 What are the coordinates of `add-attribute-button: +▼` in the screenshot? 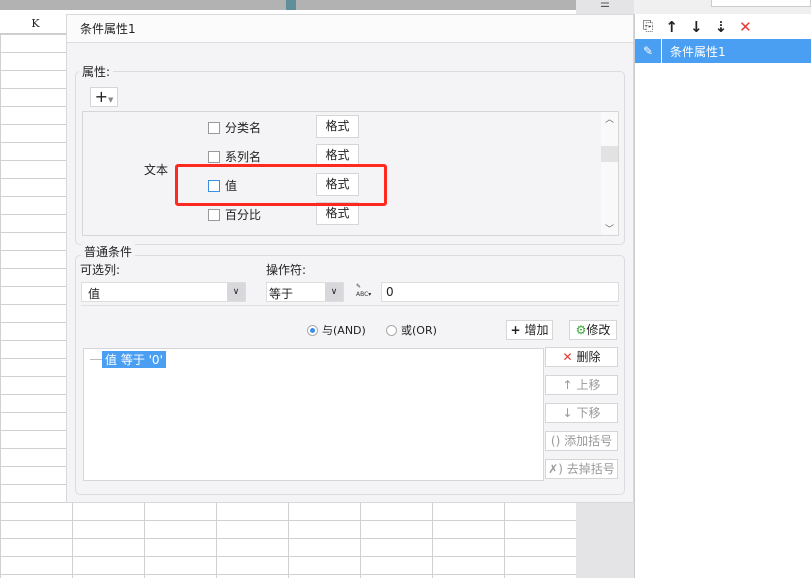 It's located at (104, 97).